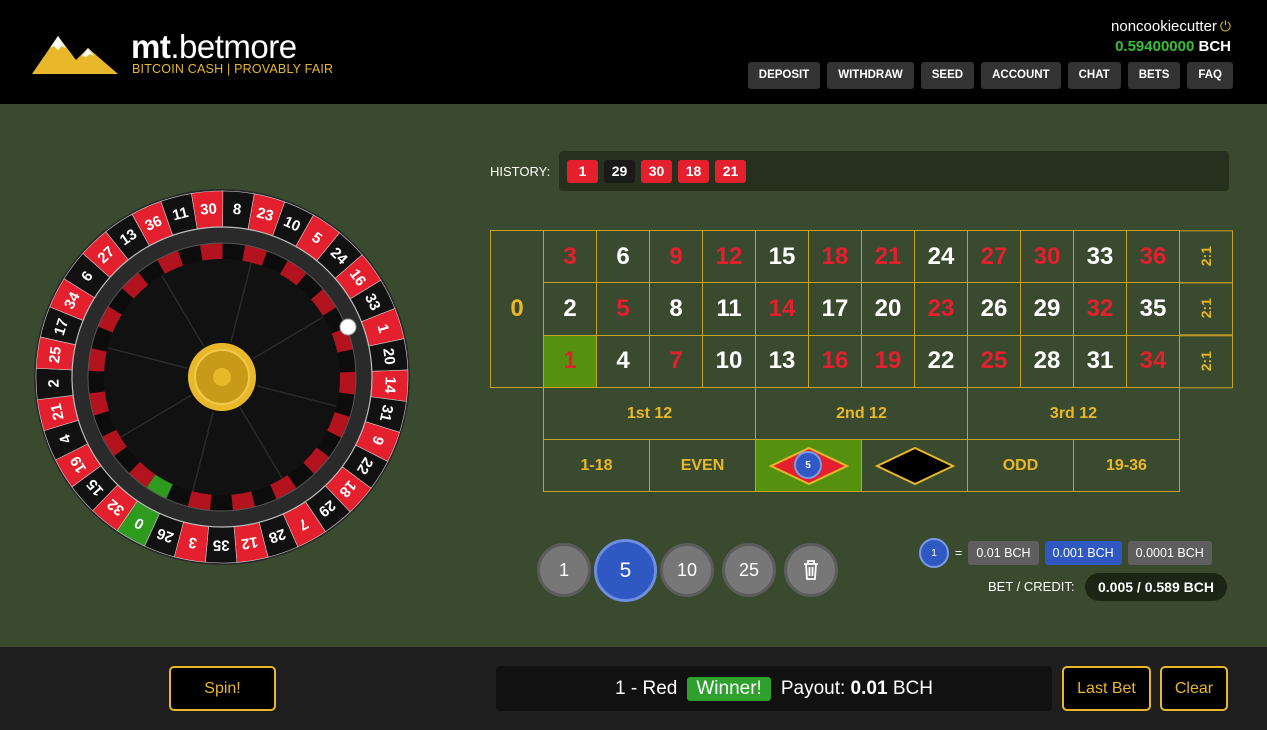 The image size is (1267, 730). Describe the element at coordinates (233, 69) in the screenshot. I see `brand-tagline: BITCOIN CASH | PROVABLY FAIR` at that location.